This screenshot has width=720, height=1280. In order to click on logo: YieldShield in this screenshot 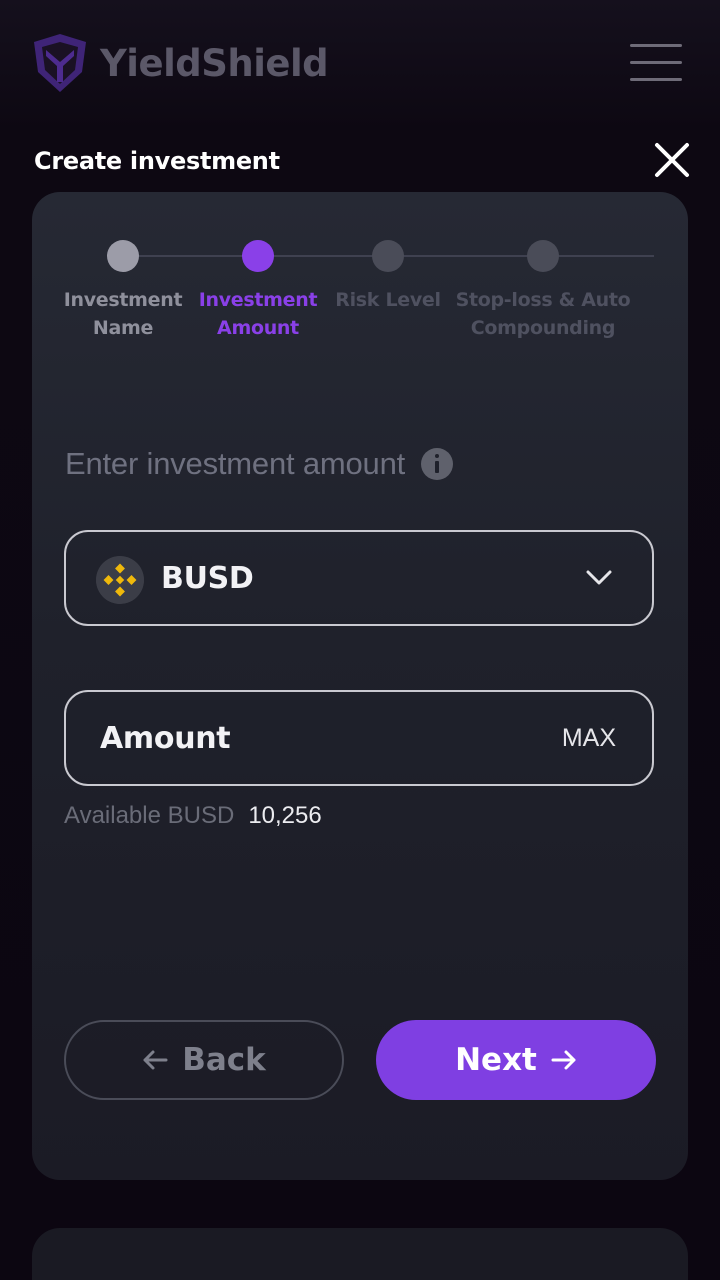, I will do `click(180, 63)`.